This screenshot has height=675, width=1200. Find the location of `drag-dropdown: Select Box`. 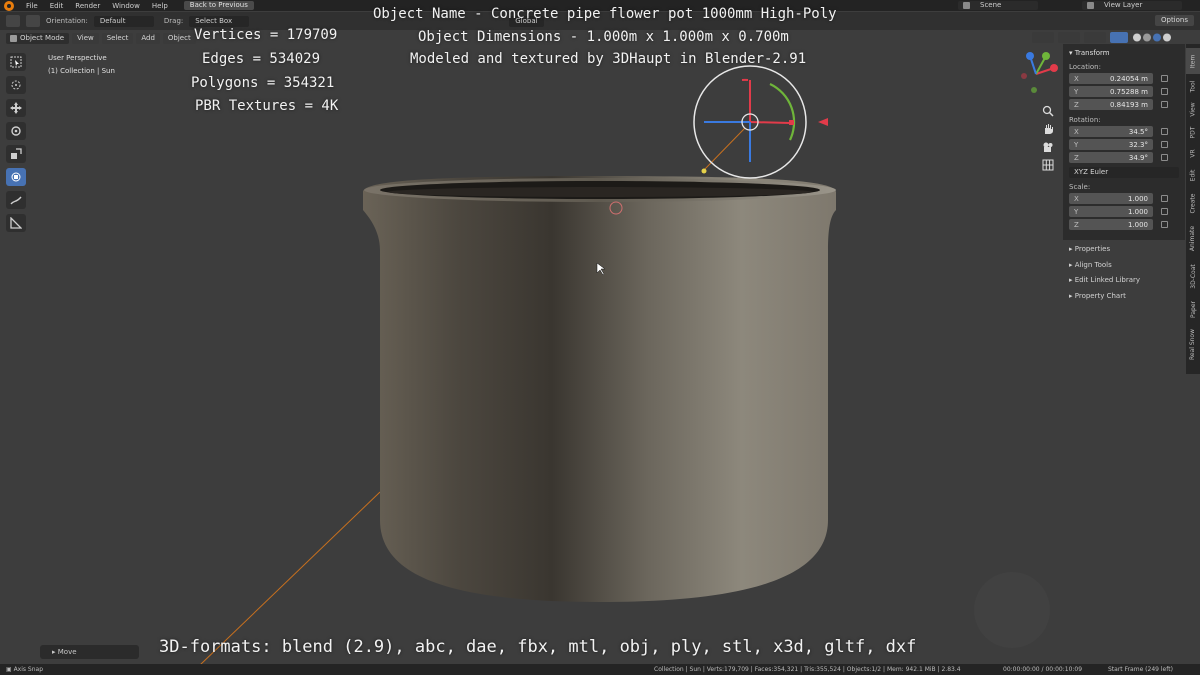

drag-dropdown: Select Box is located at coordinates (219, 21).